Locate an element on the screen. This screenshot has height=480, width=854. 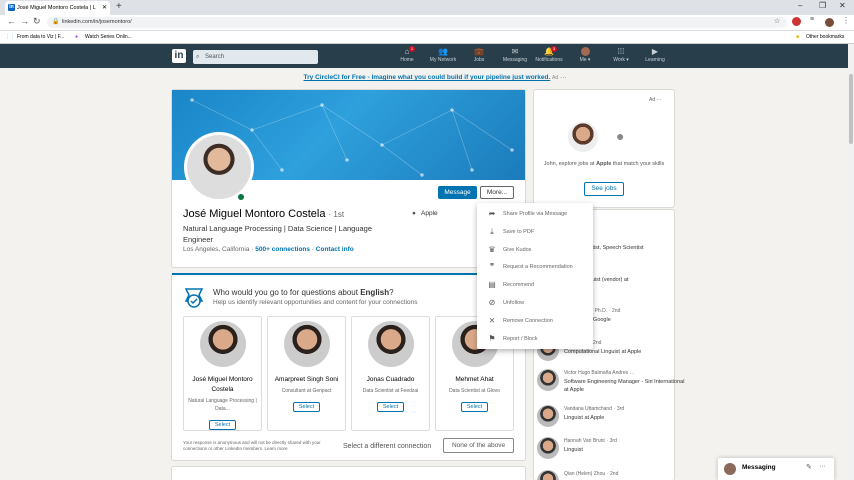
browser-tab: in José Miguel Montoro Costela | L ✕ is located at coordinates (57, 8).